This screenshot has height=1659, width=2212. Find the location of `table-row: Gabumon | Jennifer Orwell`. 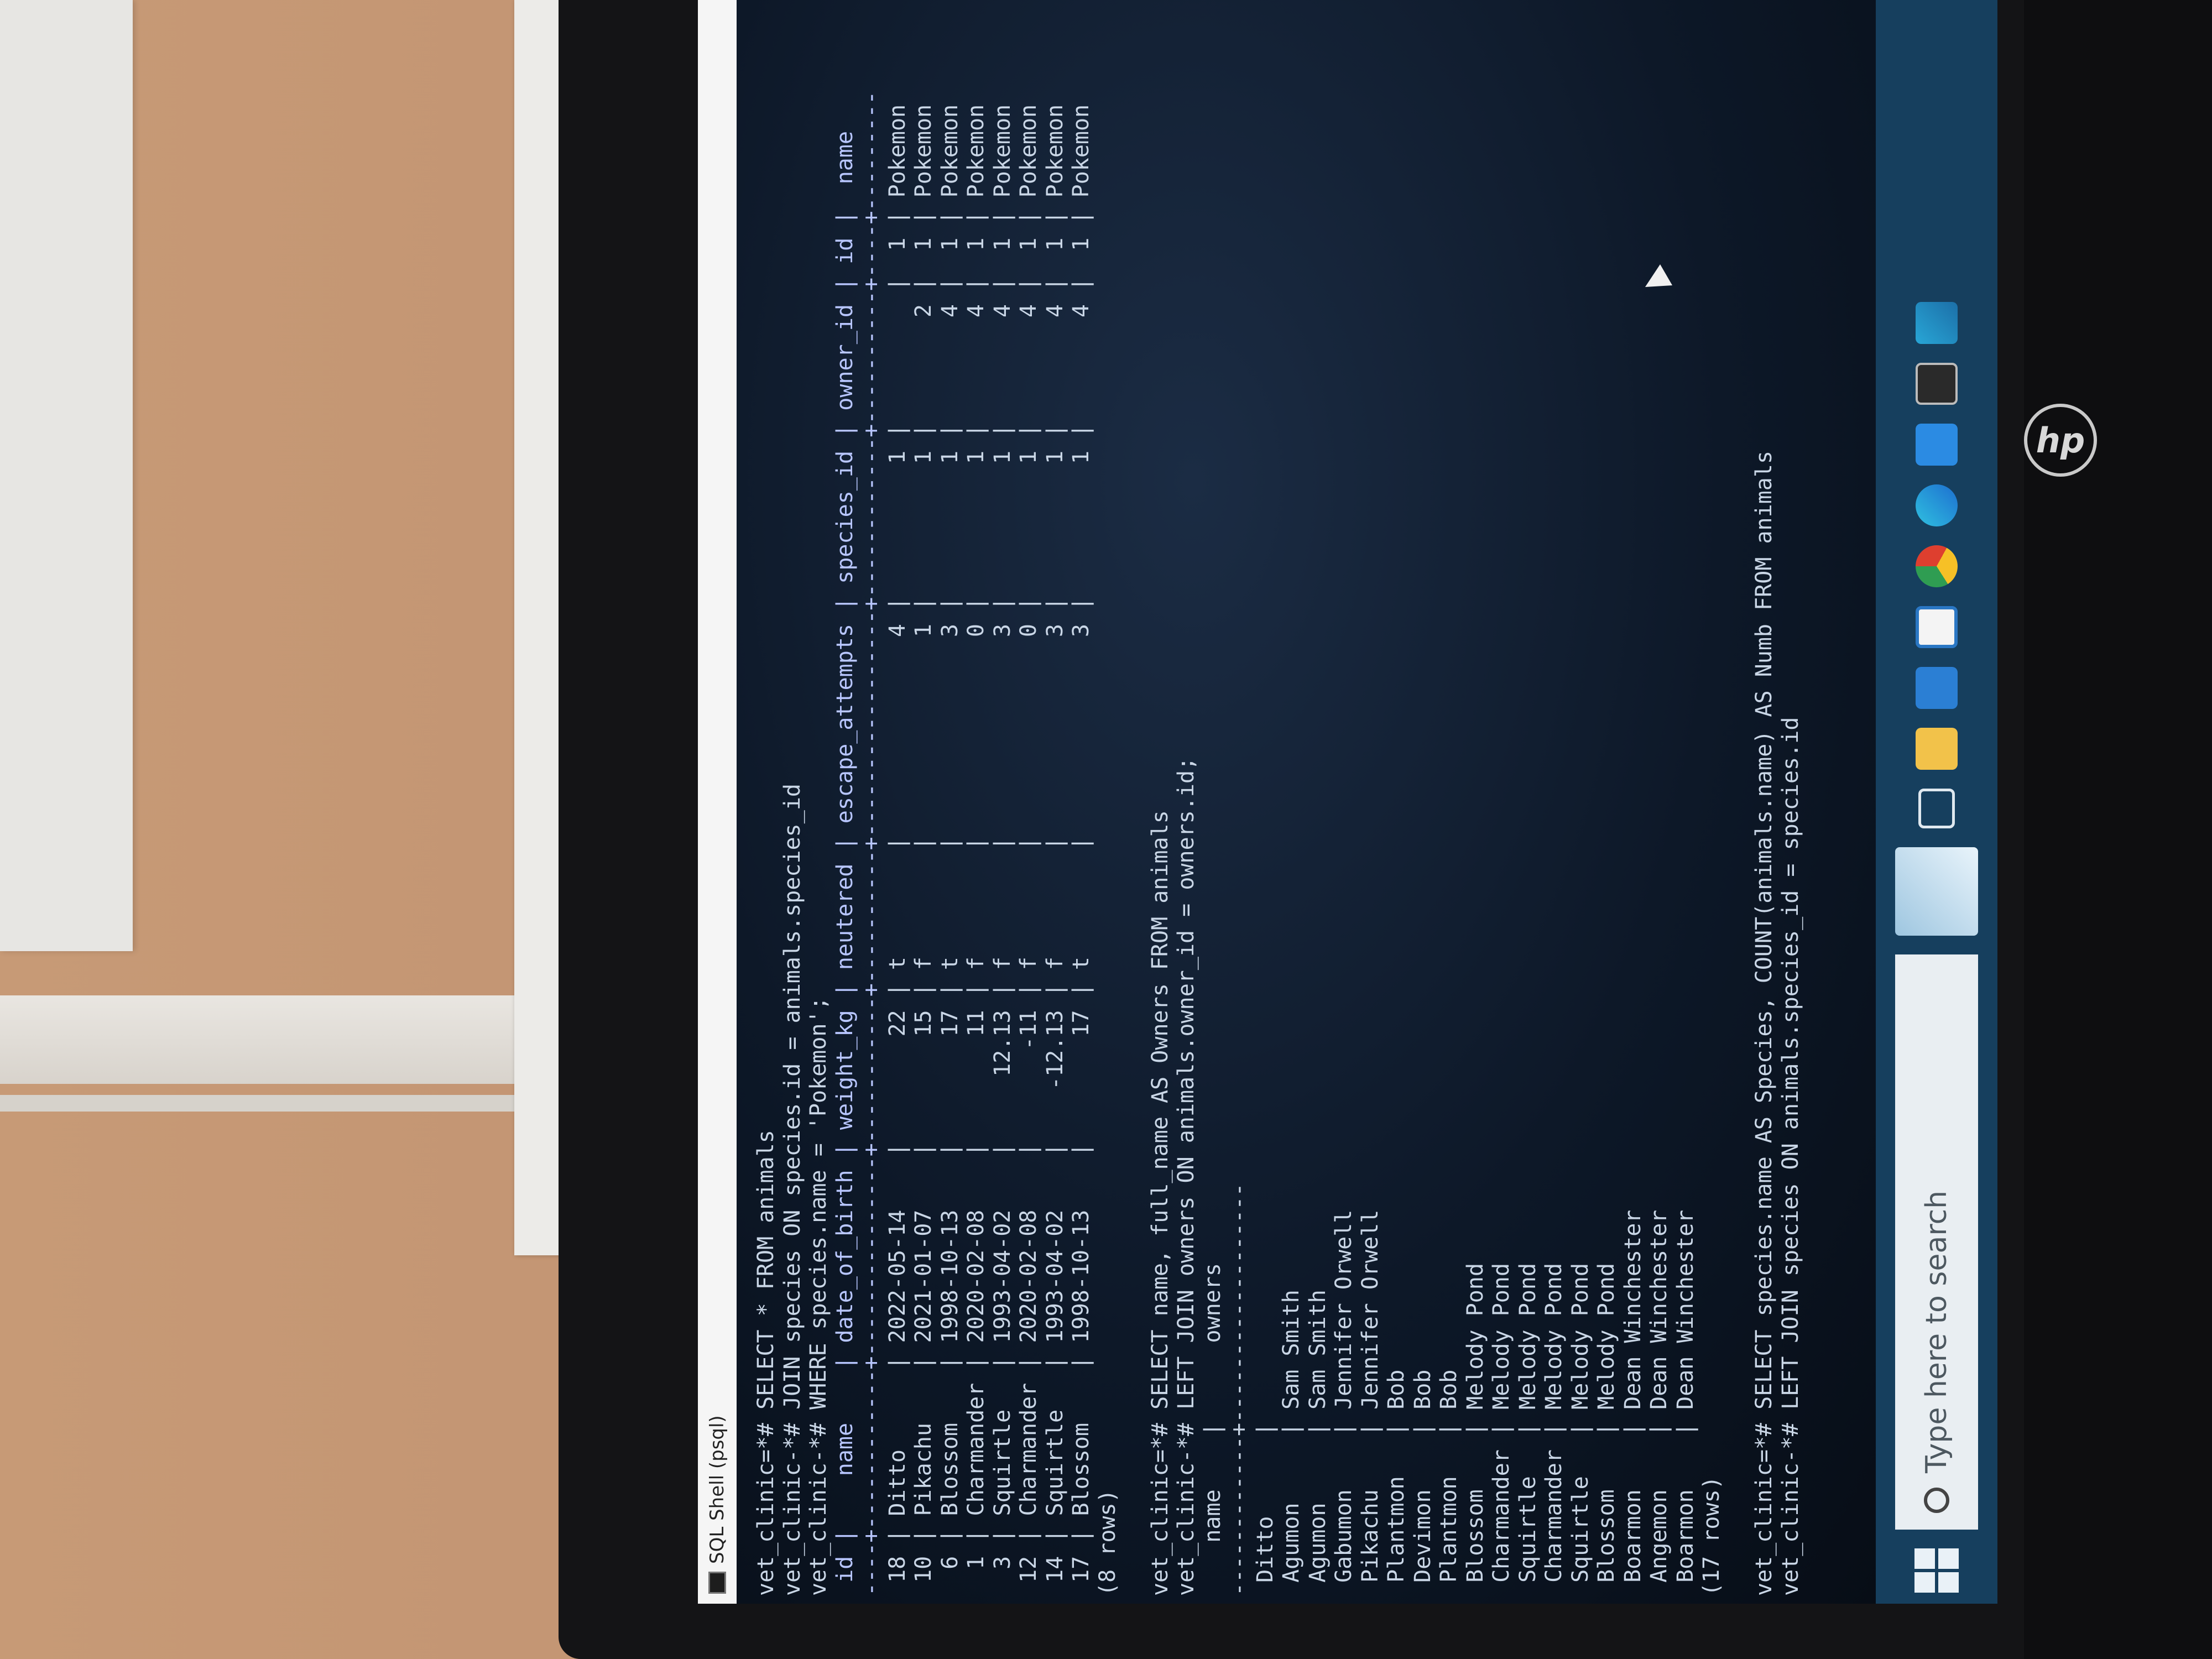

table-row: Gabumon | Jennifer Orwell is located at coordinates (1344, 1403).